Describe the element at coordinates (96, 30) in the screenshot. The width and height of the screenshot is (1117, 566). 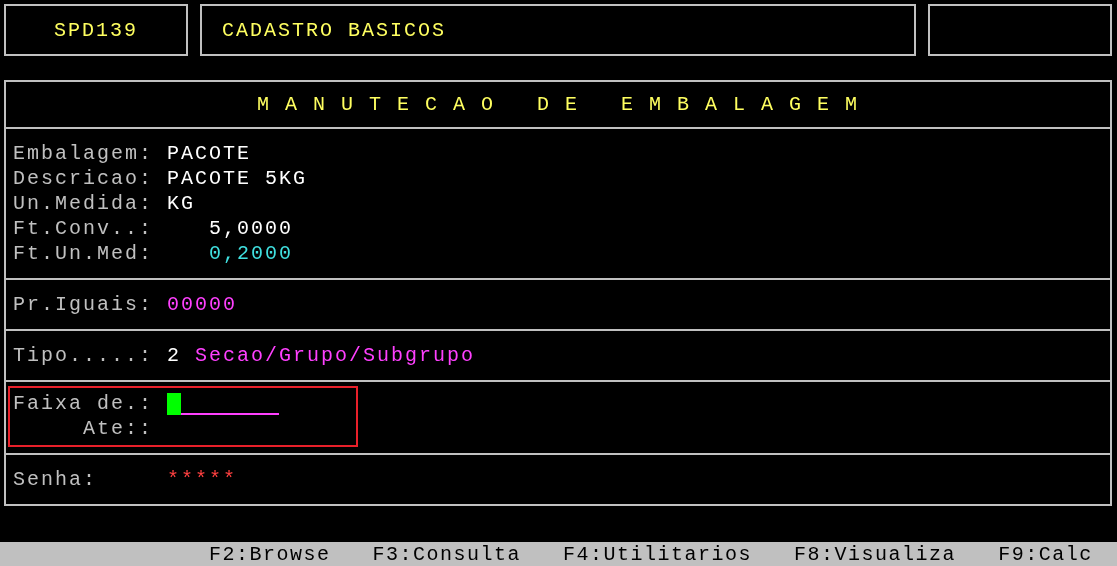
I see `program-code: SPD139` at that location.